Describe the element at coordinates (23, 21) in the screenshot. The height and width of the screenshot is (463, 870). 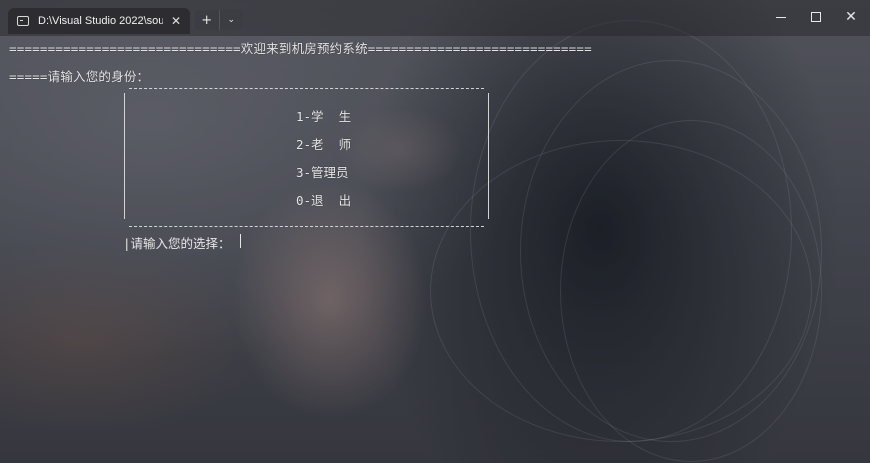
I see `terminal-icon` at that location.